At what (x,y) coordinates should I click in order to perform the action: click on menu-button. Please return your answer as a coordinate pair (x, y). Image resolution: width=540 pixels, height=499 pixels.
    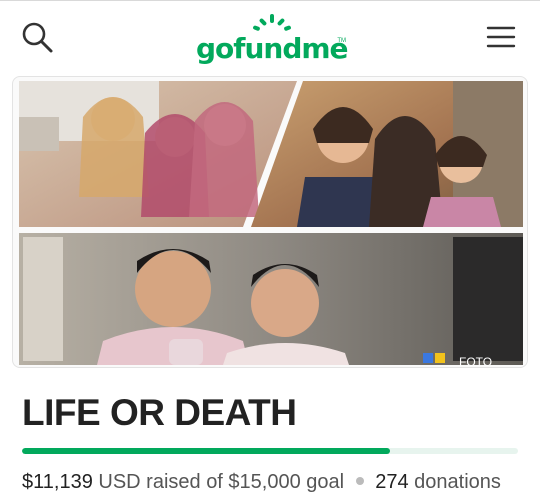
    Looking at the image, I should click on (501, 37).